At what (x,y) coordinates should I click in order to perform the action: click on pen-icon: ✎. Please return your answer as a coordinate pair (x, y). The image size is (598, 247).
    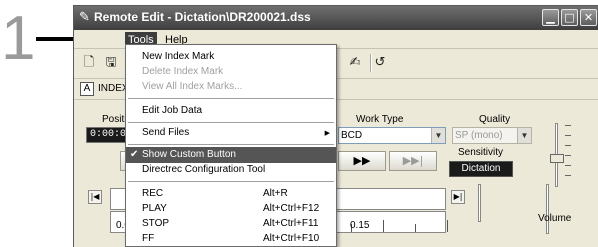
    Looking at the image, I should click on (84, 16).